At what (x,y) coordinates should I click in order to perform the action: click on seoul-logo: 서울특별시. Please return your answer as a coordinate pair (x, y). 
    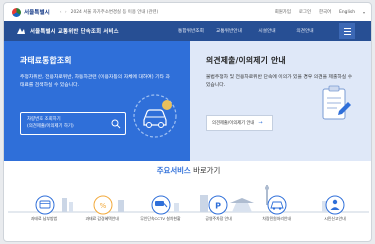
    Looking at the image, I should click on (31, 12).